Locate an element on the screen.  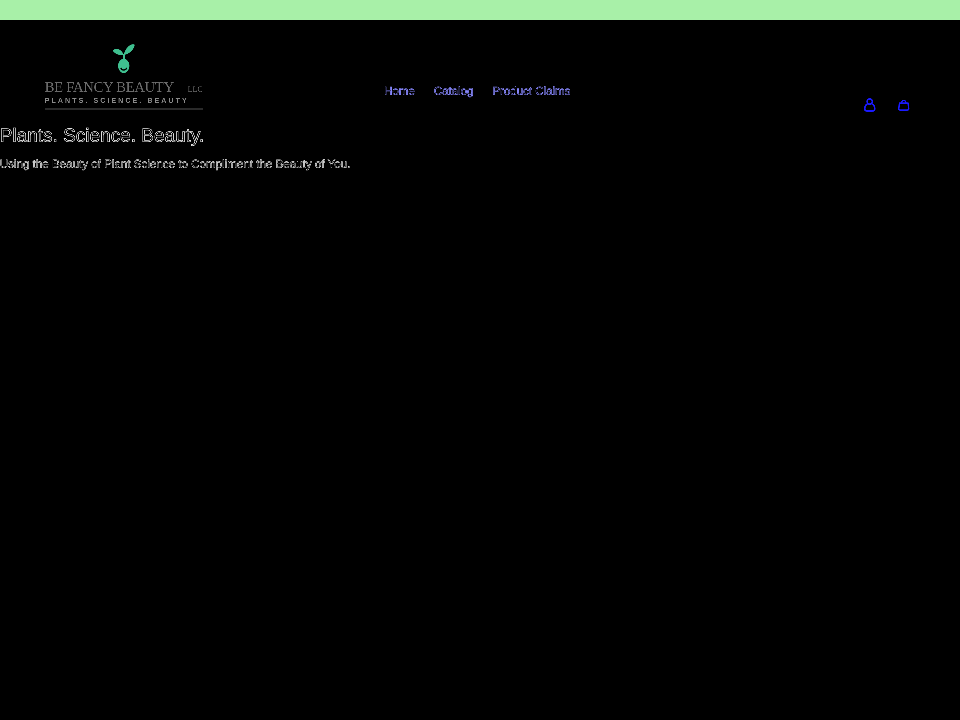
hero-heading: Plants. Science. Beauty. is located at coordinates (102, 137).